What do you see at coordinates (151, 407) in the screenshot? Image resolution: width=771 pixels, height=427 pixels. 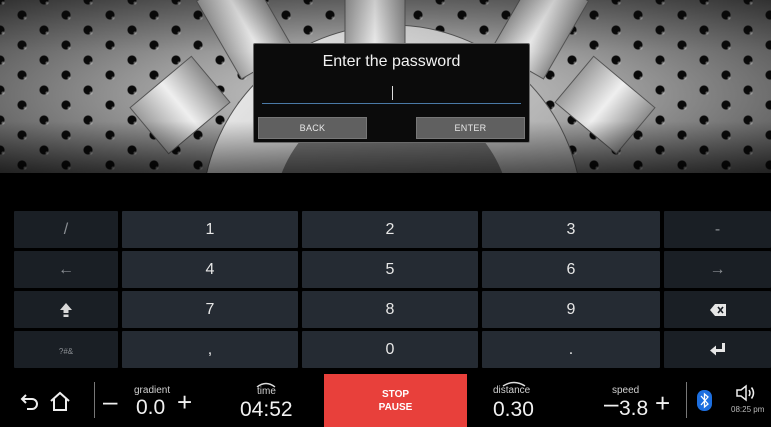 I see `gradient-value: 0.0` at bounding box center [151, 407].